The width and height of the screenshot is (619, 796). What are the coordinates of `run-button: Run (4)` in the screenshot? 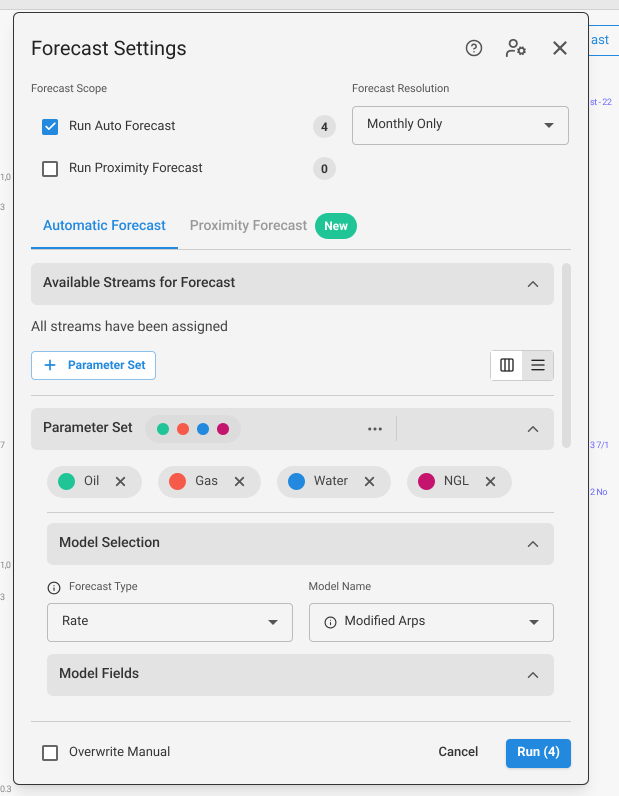 It's located at (538, 753).